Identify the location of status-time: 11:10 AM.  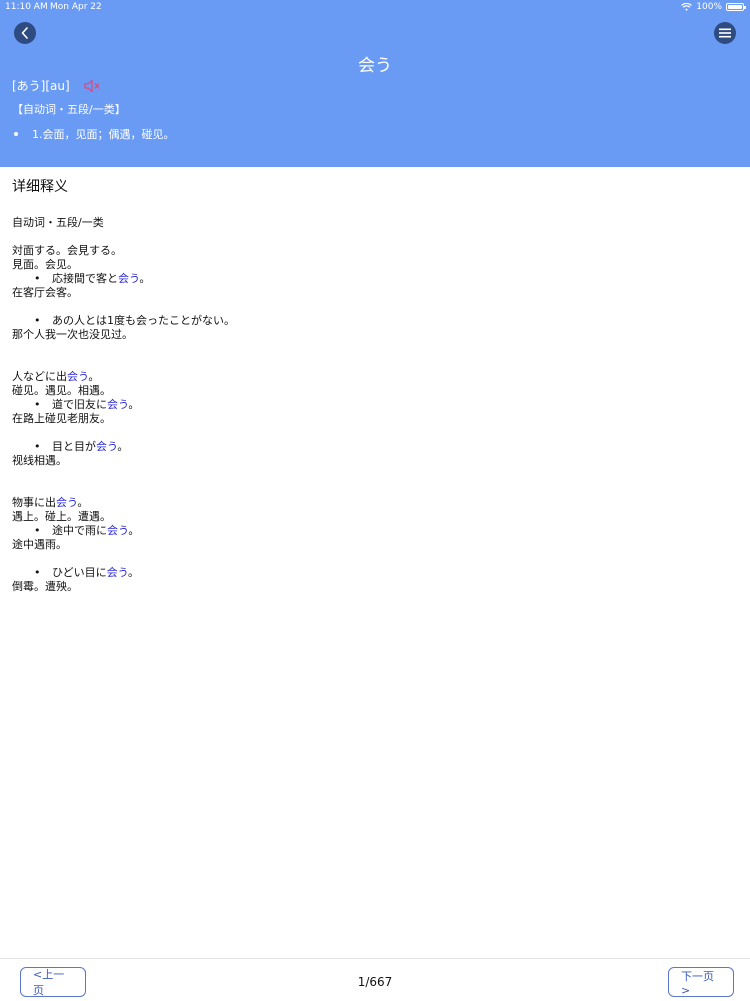
(26, 7).